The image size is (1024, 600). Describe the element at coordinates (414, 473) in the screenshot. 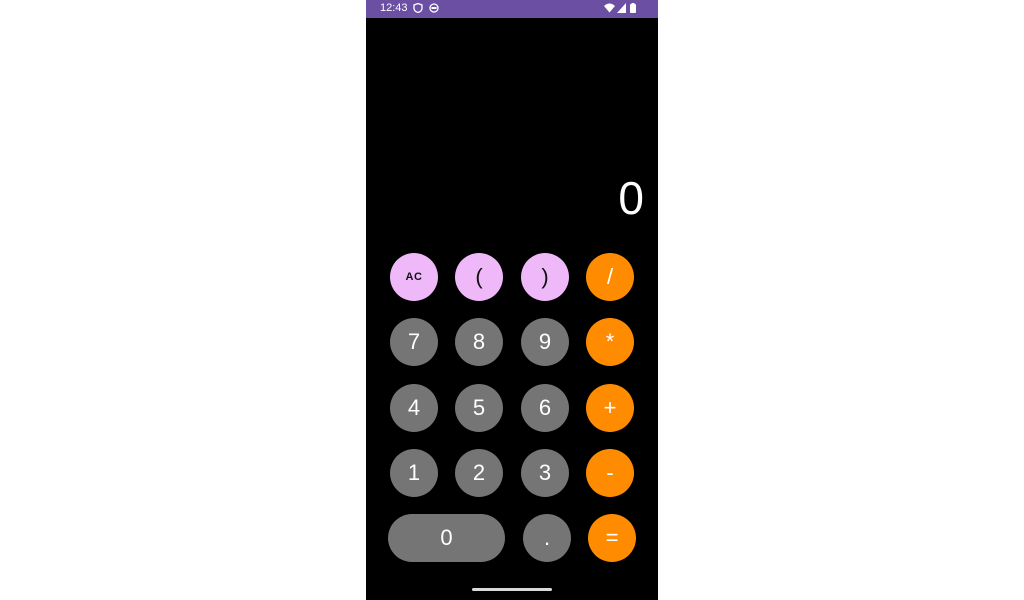

I see `digit-1-button: 1` at that location.